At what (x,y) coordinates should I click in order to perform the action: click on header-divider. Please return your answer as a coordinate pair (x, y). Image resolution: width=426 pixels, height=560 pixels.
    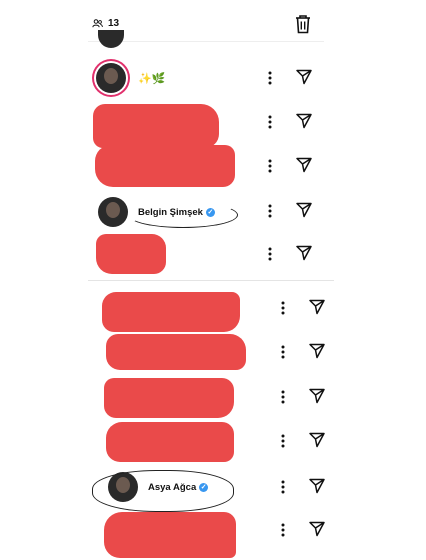
    Looking at the image, I should click on (206, 41).